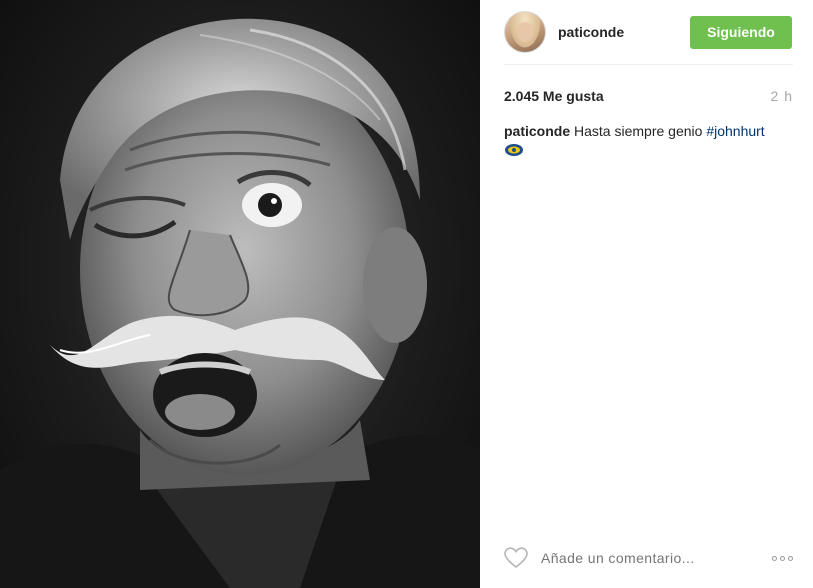 Image resolution: width=813 pixels, height=588 pixels. What do you see at coordinates (741, 32) in the screenshot?
I see `following-button: Siguiendo` at bounding box center [741, 32].